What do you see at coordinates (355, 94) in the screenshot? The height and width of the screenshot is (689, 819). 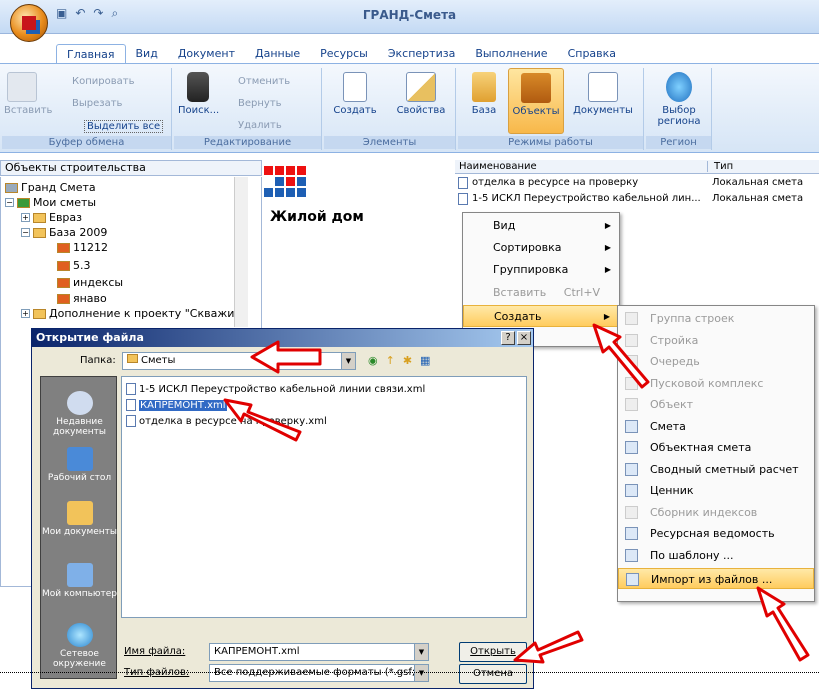 I see `create-button: Создать` at bounding box center [355, 94].